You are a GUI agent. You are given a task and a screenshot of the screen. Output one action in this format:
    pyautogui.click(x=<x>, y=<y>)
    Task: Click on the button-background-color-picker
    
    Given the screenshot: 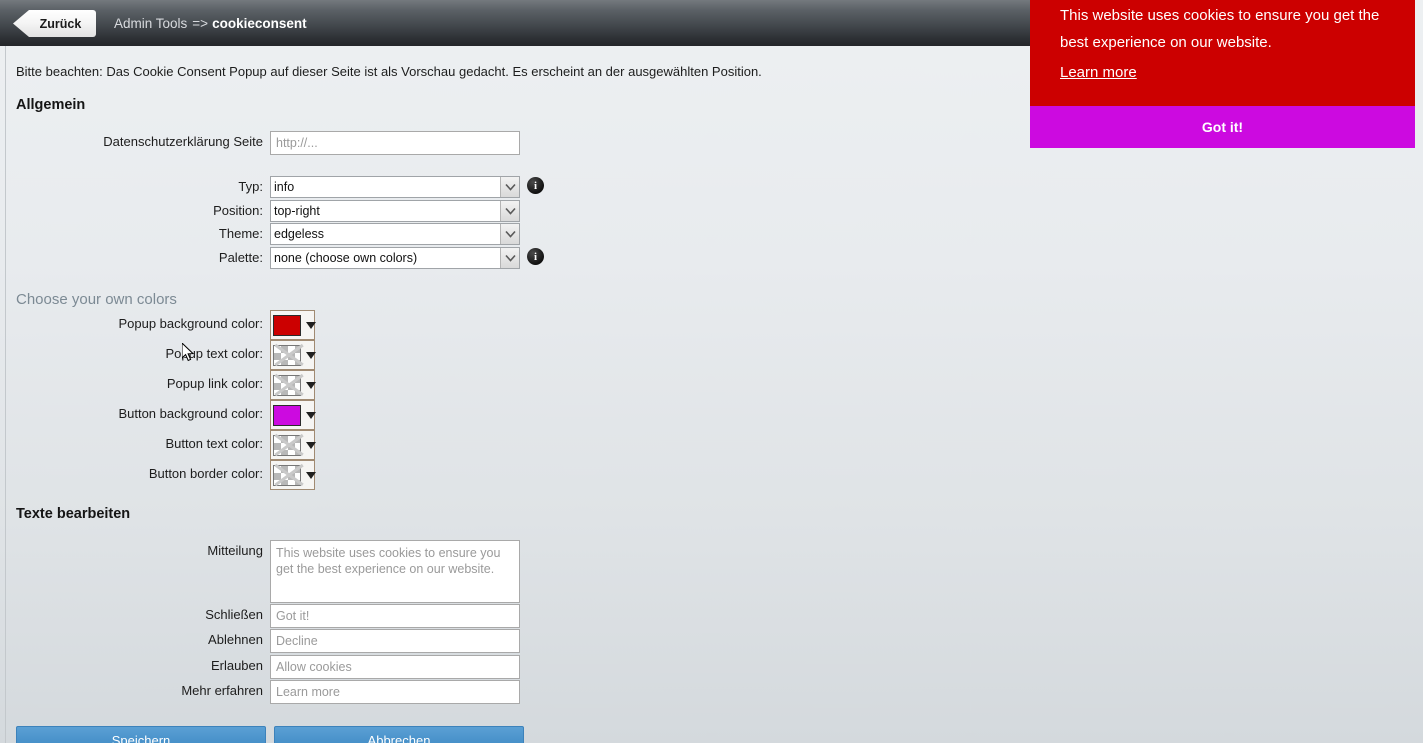 What is the action you would take?
    pyautogui.click(x=293, y=415)
    